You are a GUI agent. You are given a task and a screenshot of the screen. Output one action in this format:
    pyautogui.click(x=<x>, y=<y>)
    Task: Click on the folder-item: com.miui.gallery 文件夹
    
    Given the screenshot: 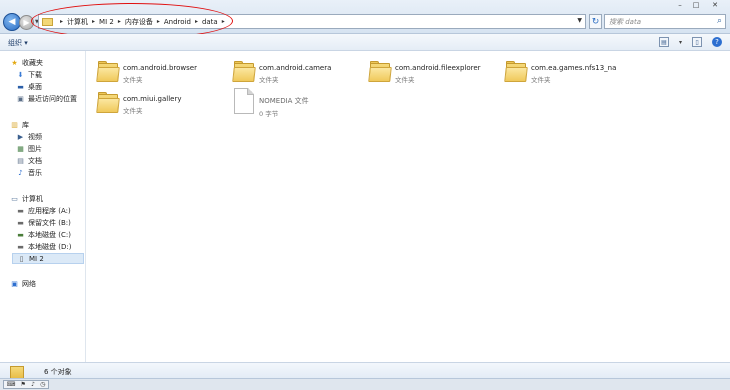 What is the action you would take?
    pyautogui.click(x=164, y=103)
    